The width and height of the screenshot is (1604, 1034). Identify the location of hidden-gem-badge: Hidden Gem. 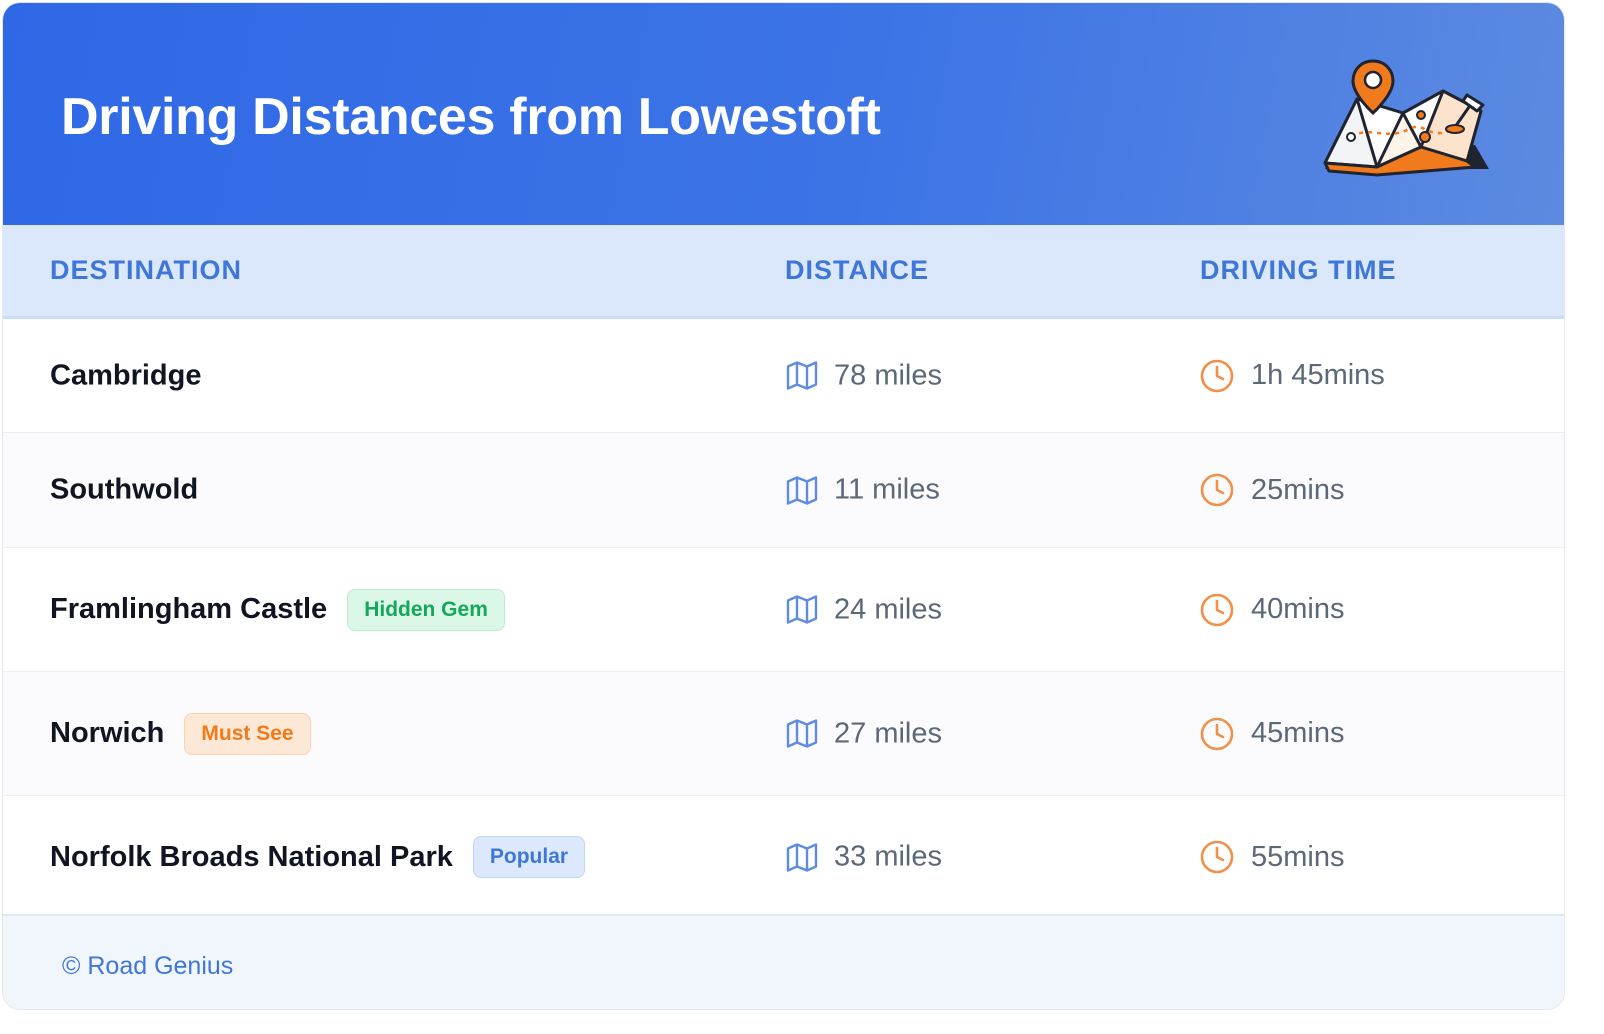
(426, 609).